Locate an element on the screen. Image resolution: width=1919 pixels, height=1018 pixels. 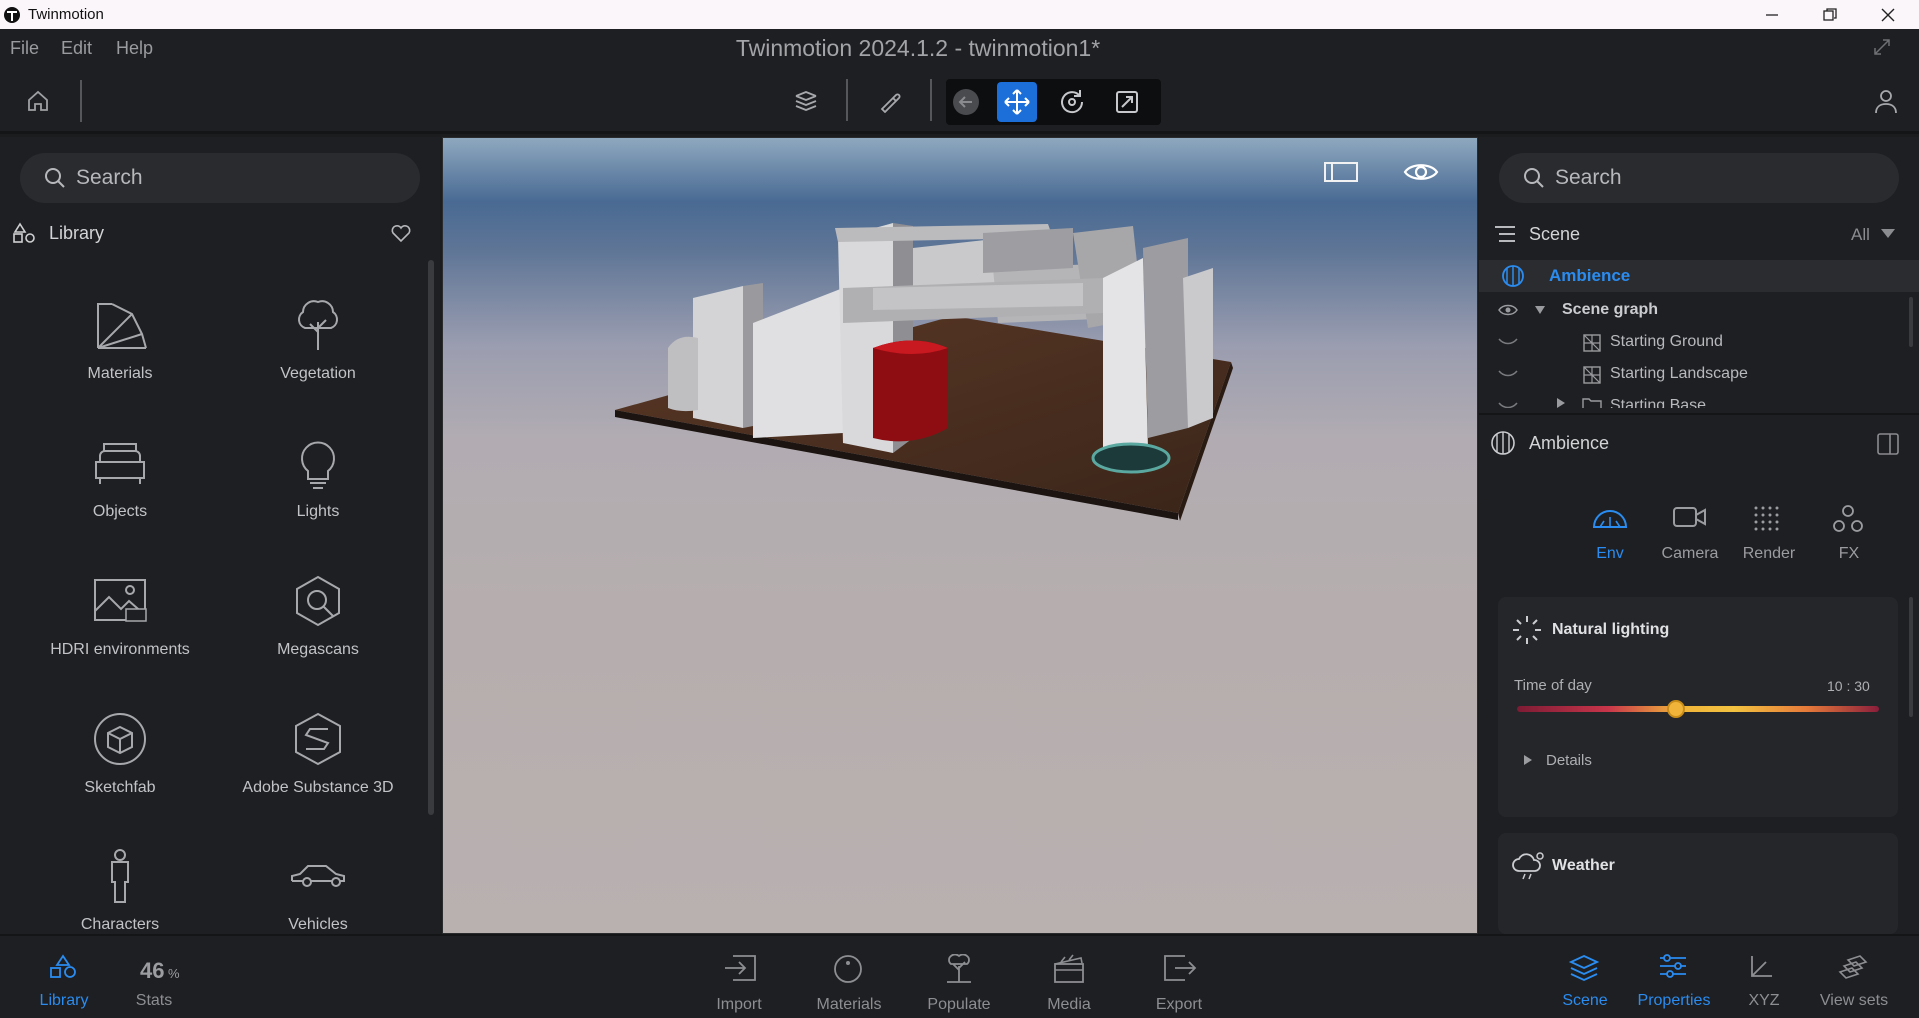
panel-layout-icon is located at coordinates (1341, 172).